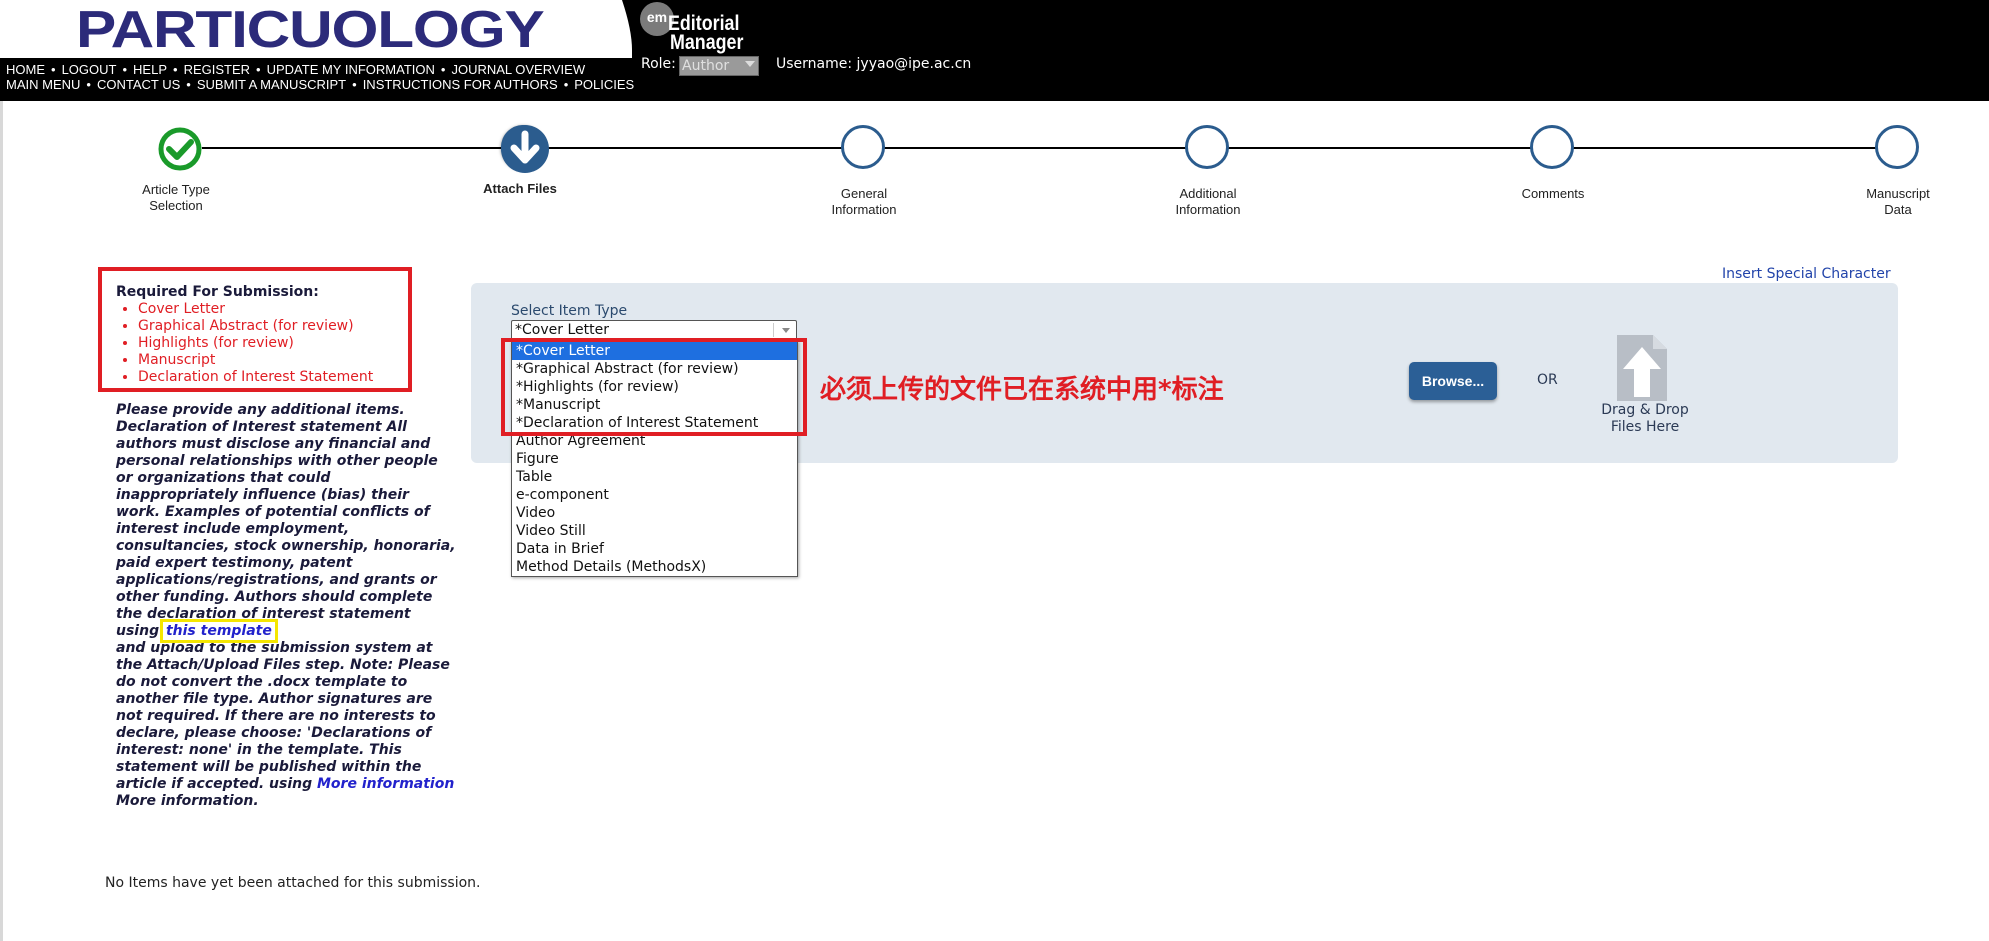  What do you see at coordinates (255, 377) in the screenshot?
I see `required-item: Declaration of Interest Statement` at bounding box center [255, 377].